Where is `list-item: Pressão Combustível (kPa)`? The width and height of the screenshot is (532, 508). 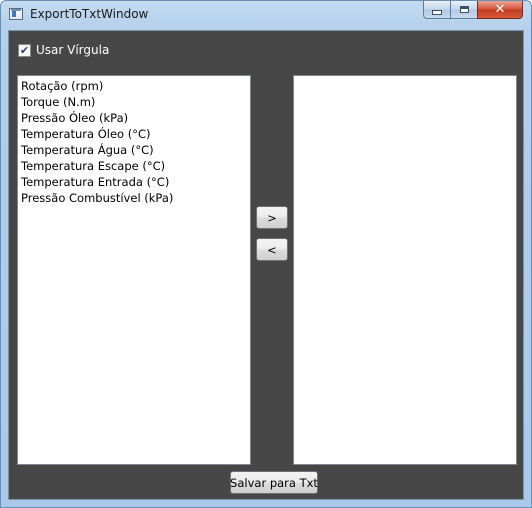
list-item: Pressão Combustível (kPa) is located at coordinates (135, 198).